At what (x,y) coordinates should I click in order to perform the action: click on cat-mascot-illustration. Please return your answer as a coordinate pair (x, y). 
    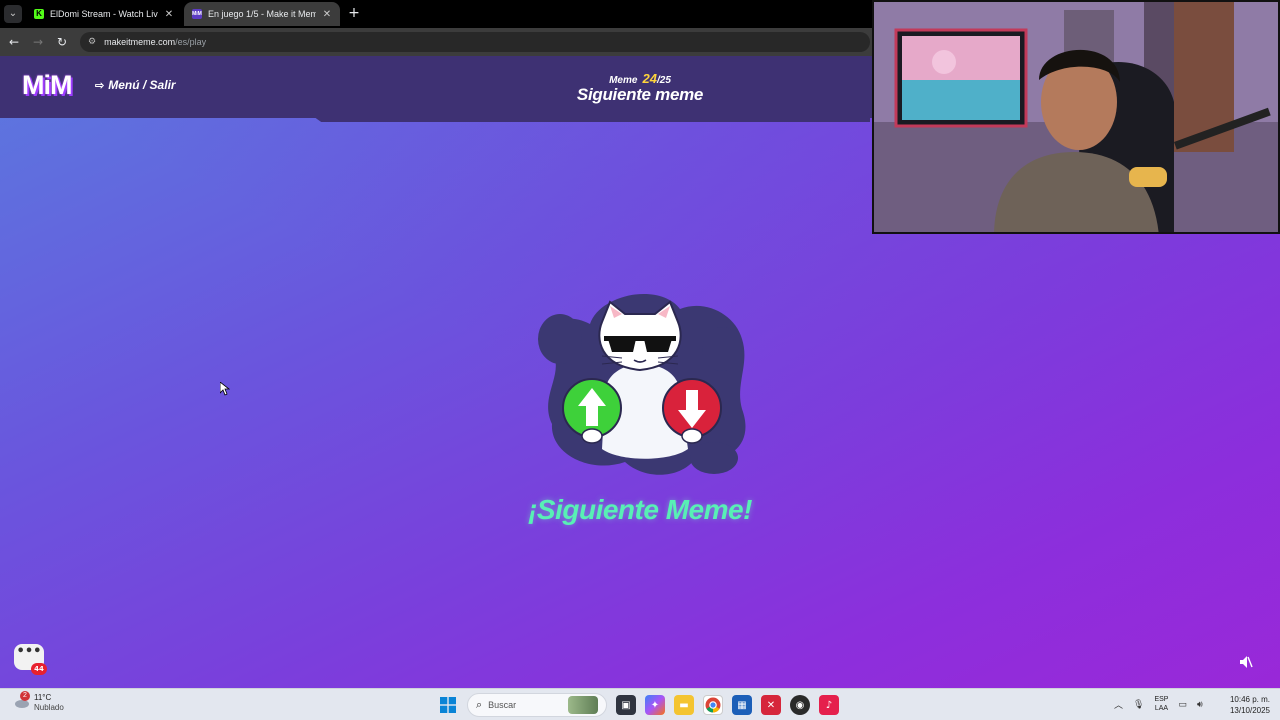
    Looking at the image, I should click on (642, 384).